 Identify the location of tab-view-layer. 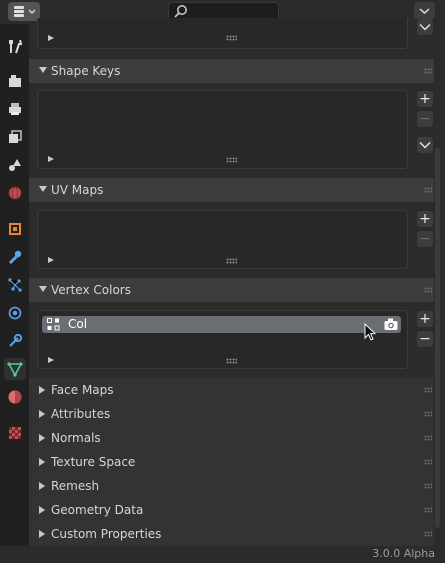
(15, 137).